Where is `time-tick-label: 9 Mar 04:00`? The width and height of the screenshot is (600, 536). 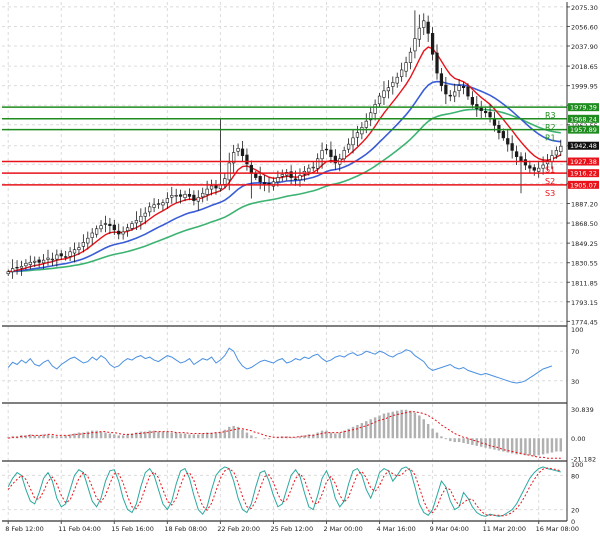 time-tick-label: 9 Mar 04:00 is located at coordinates (449, 529).